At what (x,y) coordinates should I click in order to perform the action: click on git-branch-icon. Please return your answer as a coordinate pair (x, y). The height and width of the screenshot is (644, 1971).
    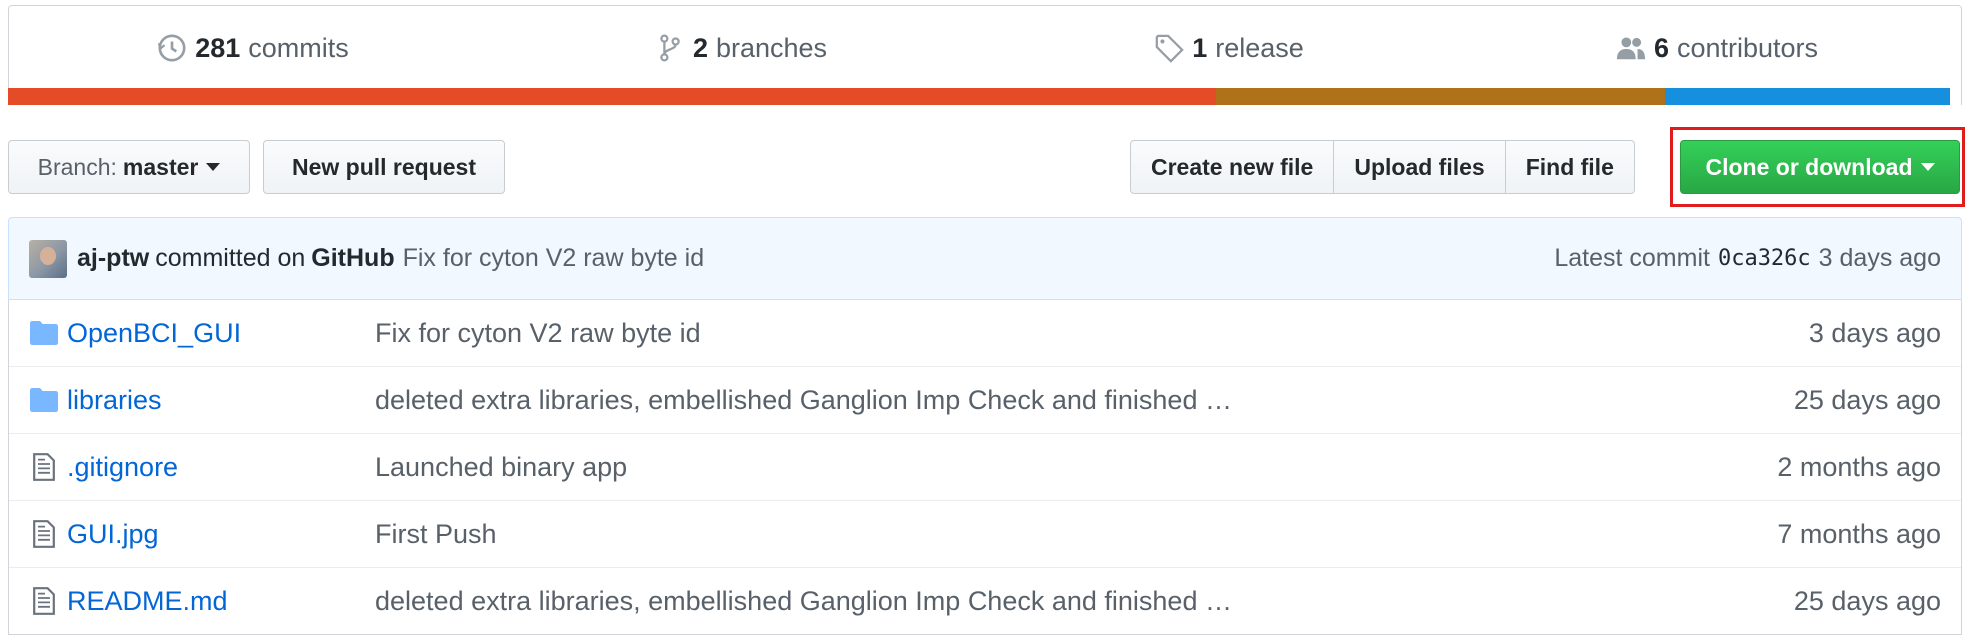
    Looking at the image, I should click on (670, 48).